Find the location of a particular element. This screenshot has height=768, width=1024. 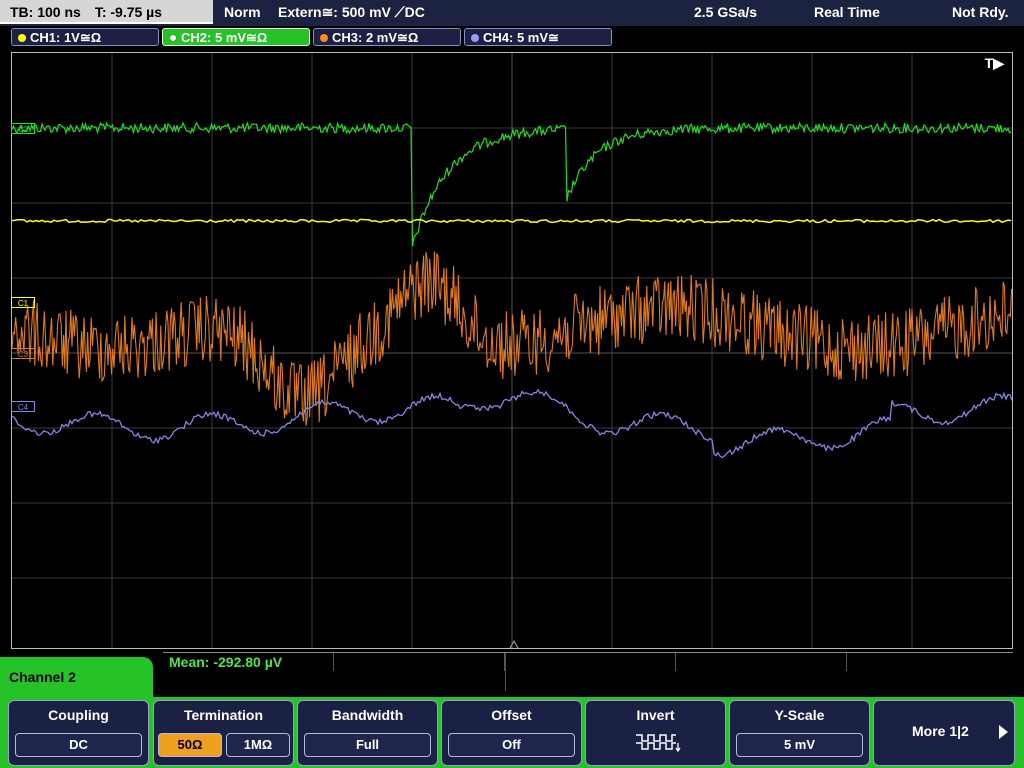

trigger-source: Extern≅: 500 mV ⟋DC is located at coordinates (351, 12).